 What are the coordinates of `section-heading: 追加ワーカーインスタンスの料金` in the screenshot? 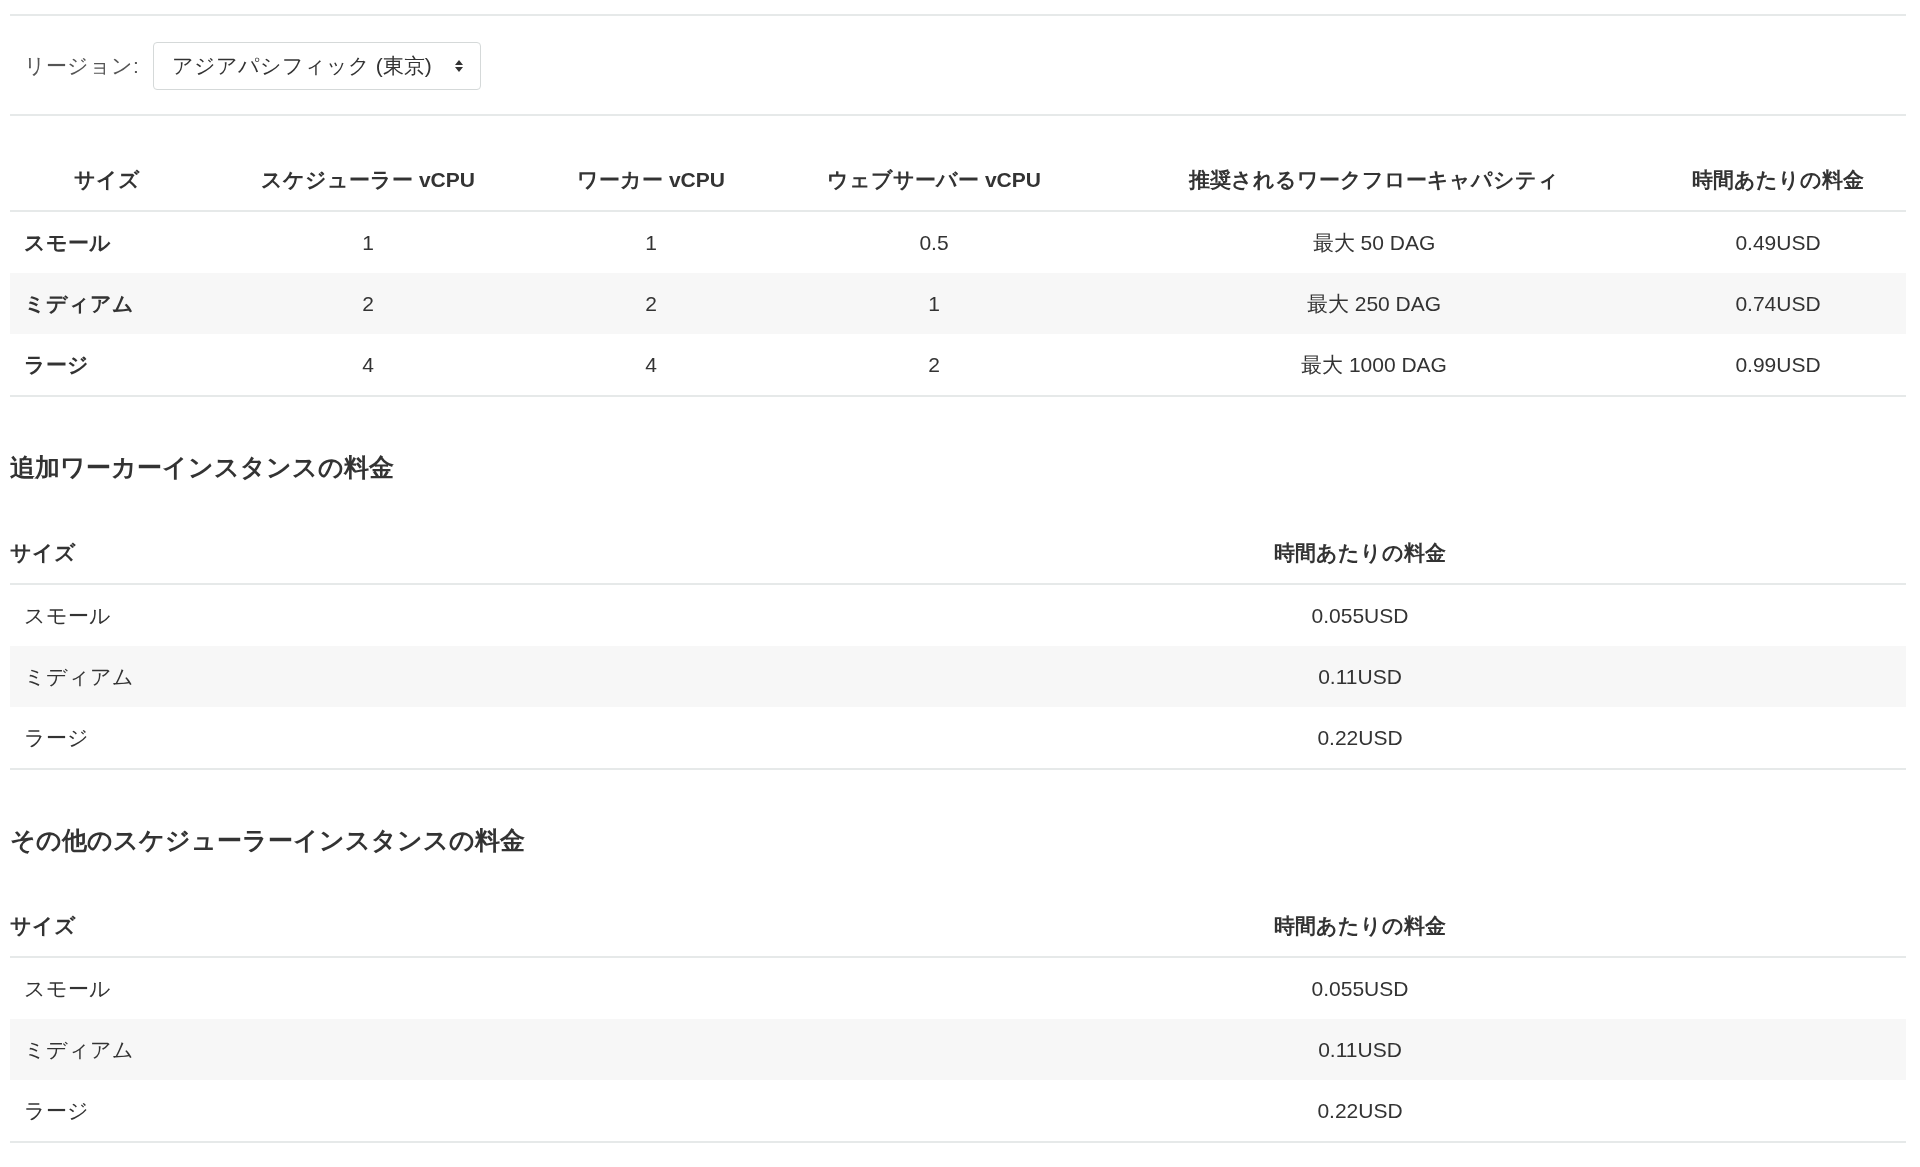 It's located at (202, 467).